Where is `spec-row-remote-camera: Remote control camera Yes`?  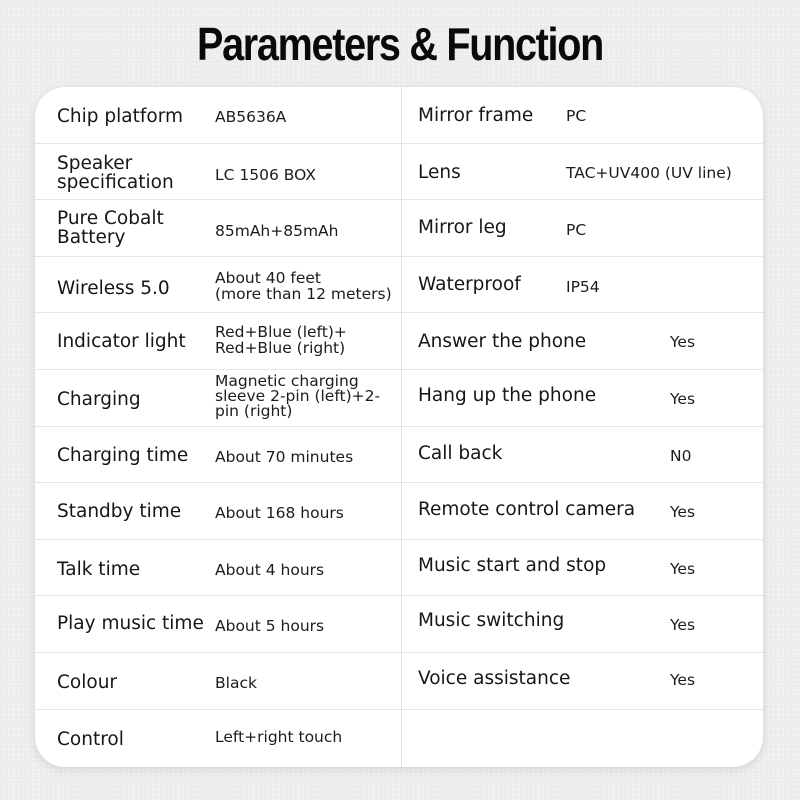 spec-row-remote-camera: Remote control camera Yes is located at coordinates (582, 511).